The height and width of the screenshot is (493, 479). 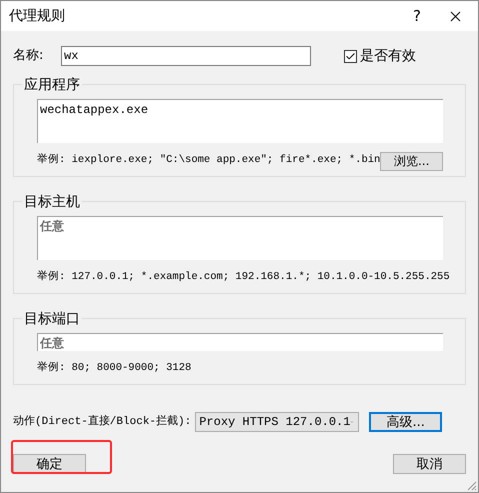 What do you see at coordinates (49, 464) in the screenshot?
I see `dialog-button: 确定` at bounding box center [49, 464].